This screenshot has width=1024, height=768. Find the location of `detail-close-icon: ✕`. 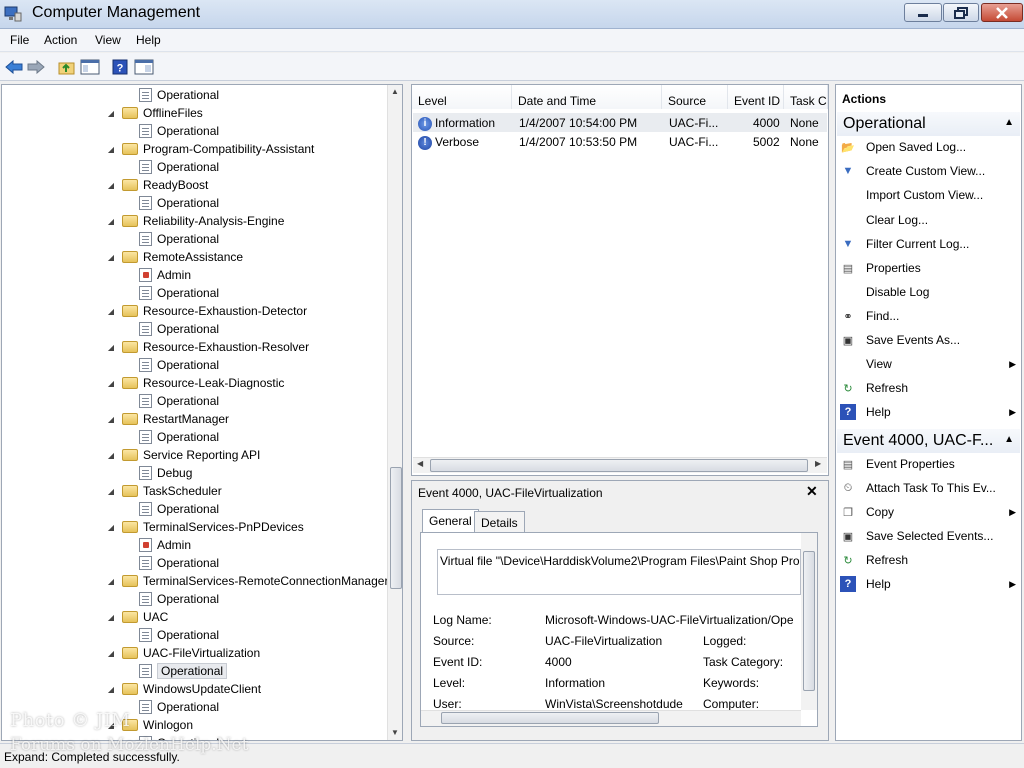

detail-close-icon: ✕ is located at coordinates (812, 491).